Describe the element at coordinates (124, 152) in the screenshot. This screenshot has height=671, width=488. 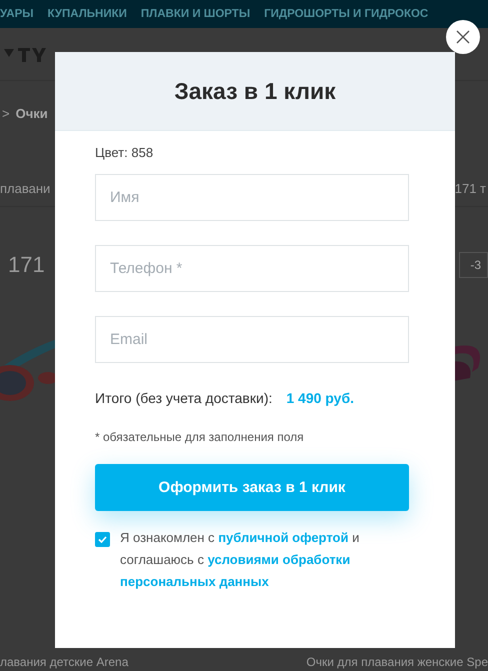
I see `color-label: Цвет: 858` at that location.